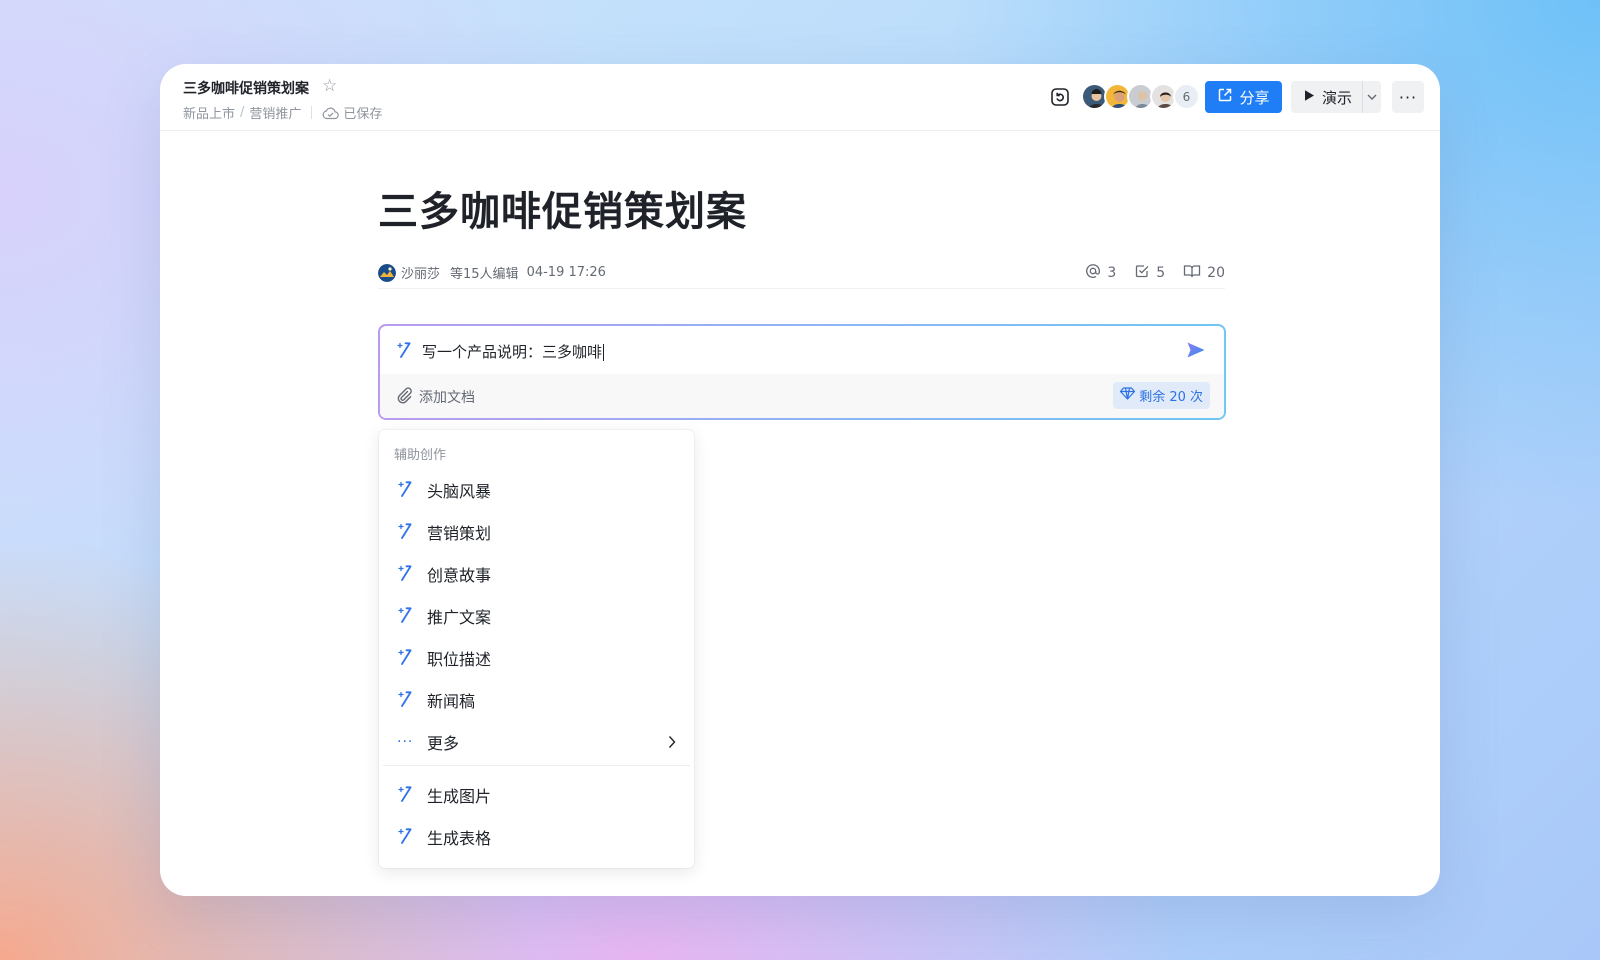 The height and width of the screenshot is (960, 1600). I want to click on menu-item-label: 生成图片, so click(459, 796).